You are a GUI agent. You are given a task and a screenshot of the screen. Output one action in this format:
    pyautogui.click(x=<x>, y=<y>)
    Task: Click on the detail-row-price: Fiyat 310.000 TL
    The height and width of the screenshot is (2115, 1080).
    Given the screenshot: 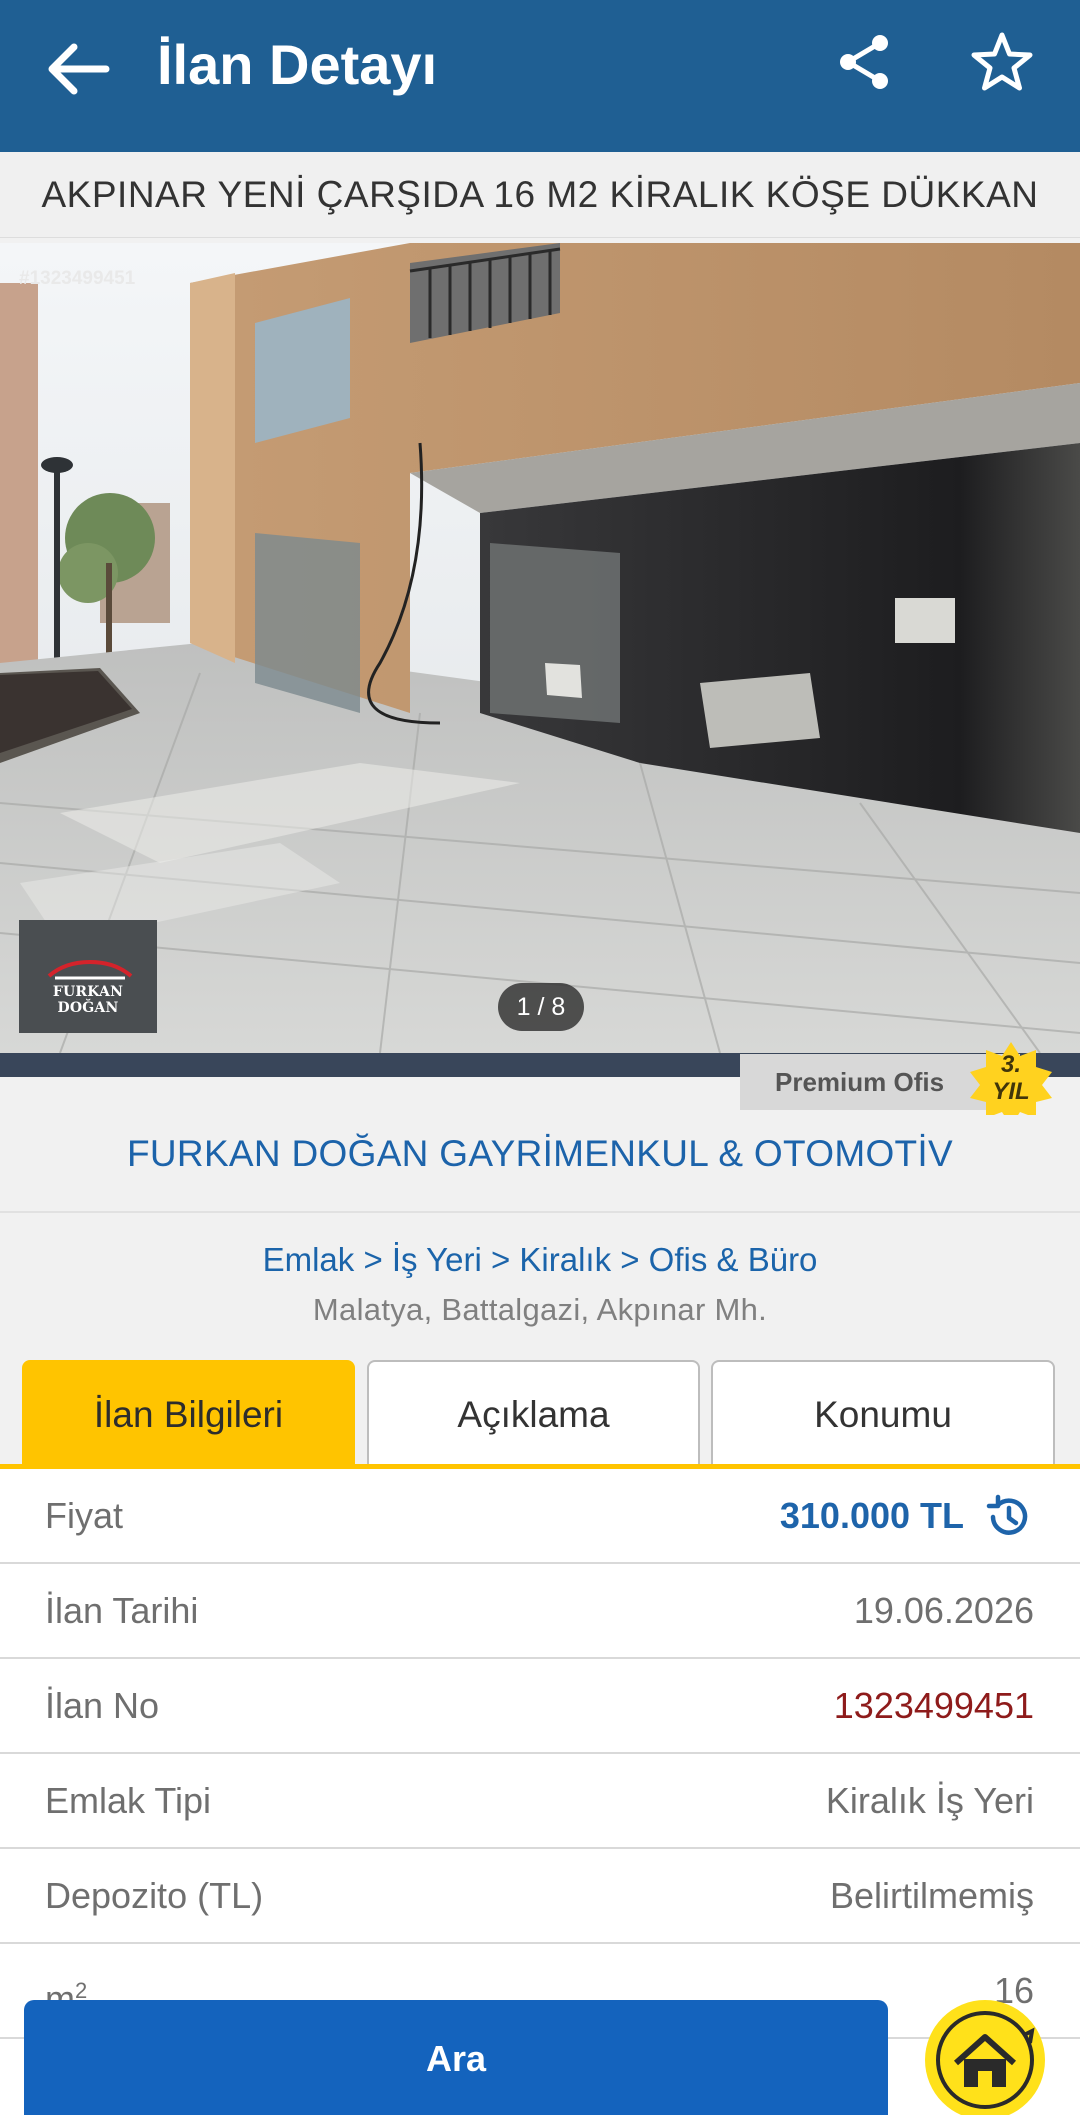 What is the action you would take?
    pyautogui.click(x=540, y=1516)
    